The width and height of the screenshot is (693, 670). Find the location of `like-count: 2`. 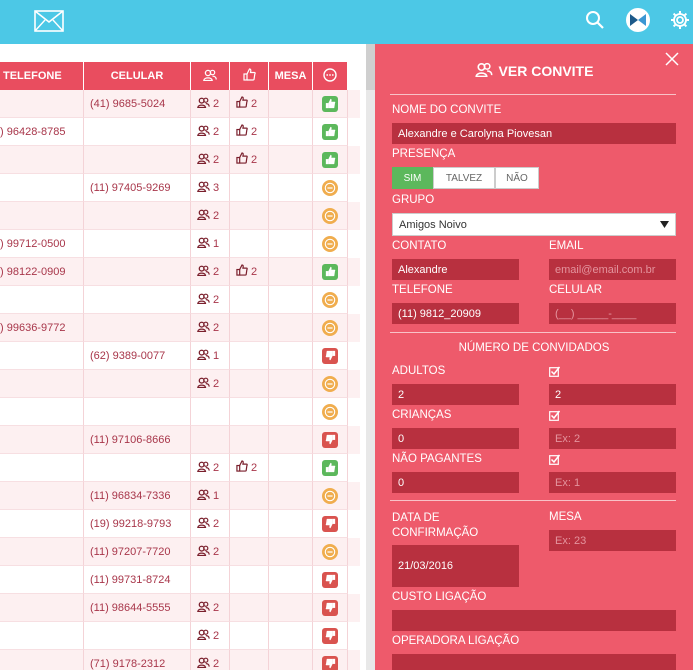

like-count: 2 is located at coordinates (254, 271).